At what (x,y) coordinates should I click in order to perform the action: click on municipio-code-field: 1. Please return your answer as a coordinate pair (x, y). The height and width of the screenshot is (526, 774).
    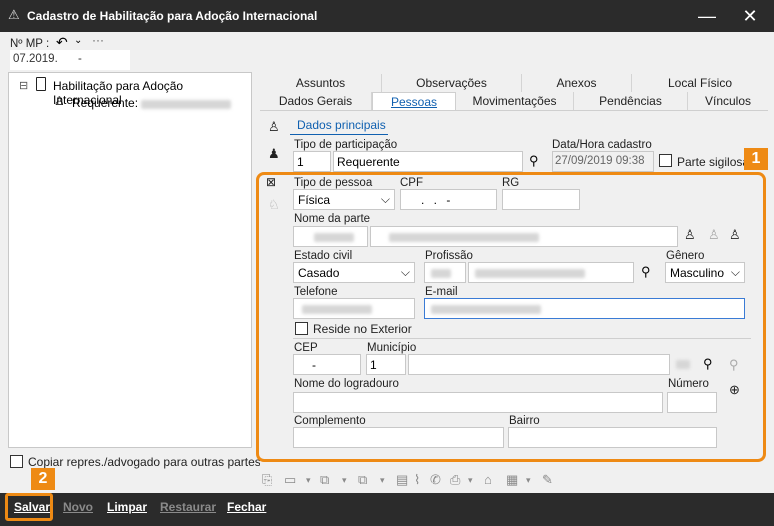
    Looking at the image, I should click on (386, 364).